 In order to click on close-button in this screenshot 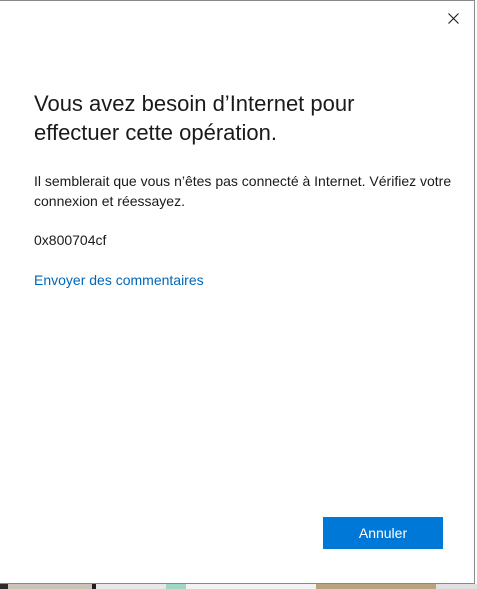, I will do `click(453, 18)`.